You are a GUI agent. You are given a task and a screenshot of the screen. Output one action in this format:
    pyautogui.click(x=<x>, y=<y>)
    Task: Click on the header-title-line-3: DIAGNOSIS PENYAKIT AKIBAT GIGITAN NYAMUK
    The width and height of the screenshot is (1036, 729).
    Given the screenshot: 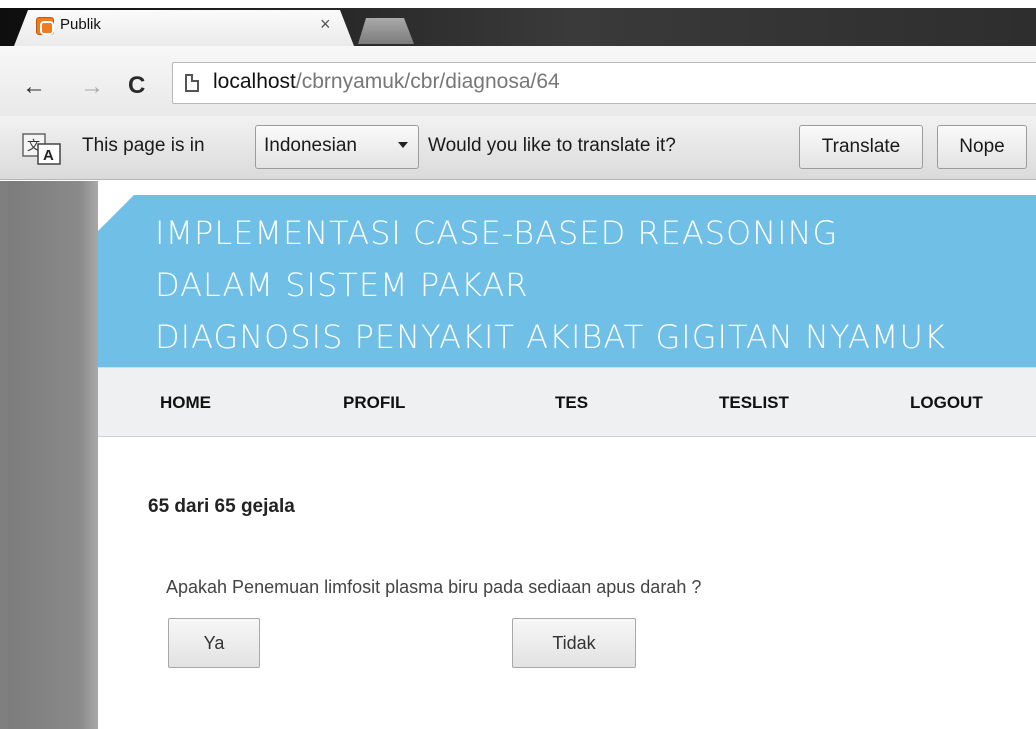 What is the action you would take?
    pyautogui.click(x=550, y=337)
    